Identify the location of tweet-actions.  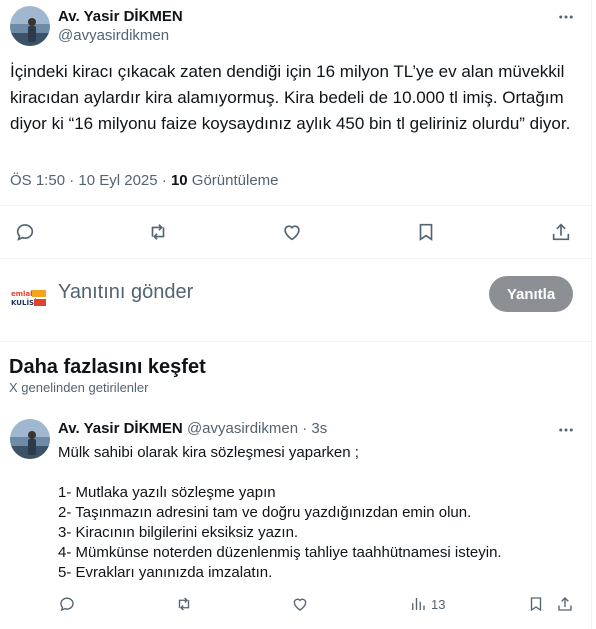
(296, 234).